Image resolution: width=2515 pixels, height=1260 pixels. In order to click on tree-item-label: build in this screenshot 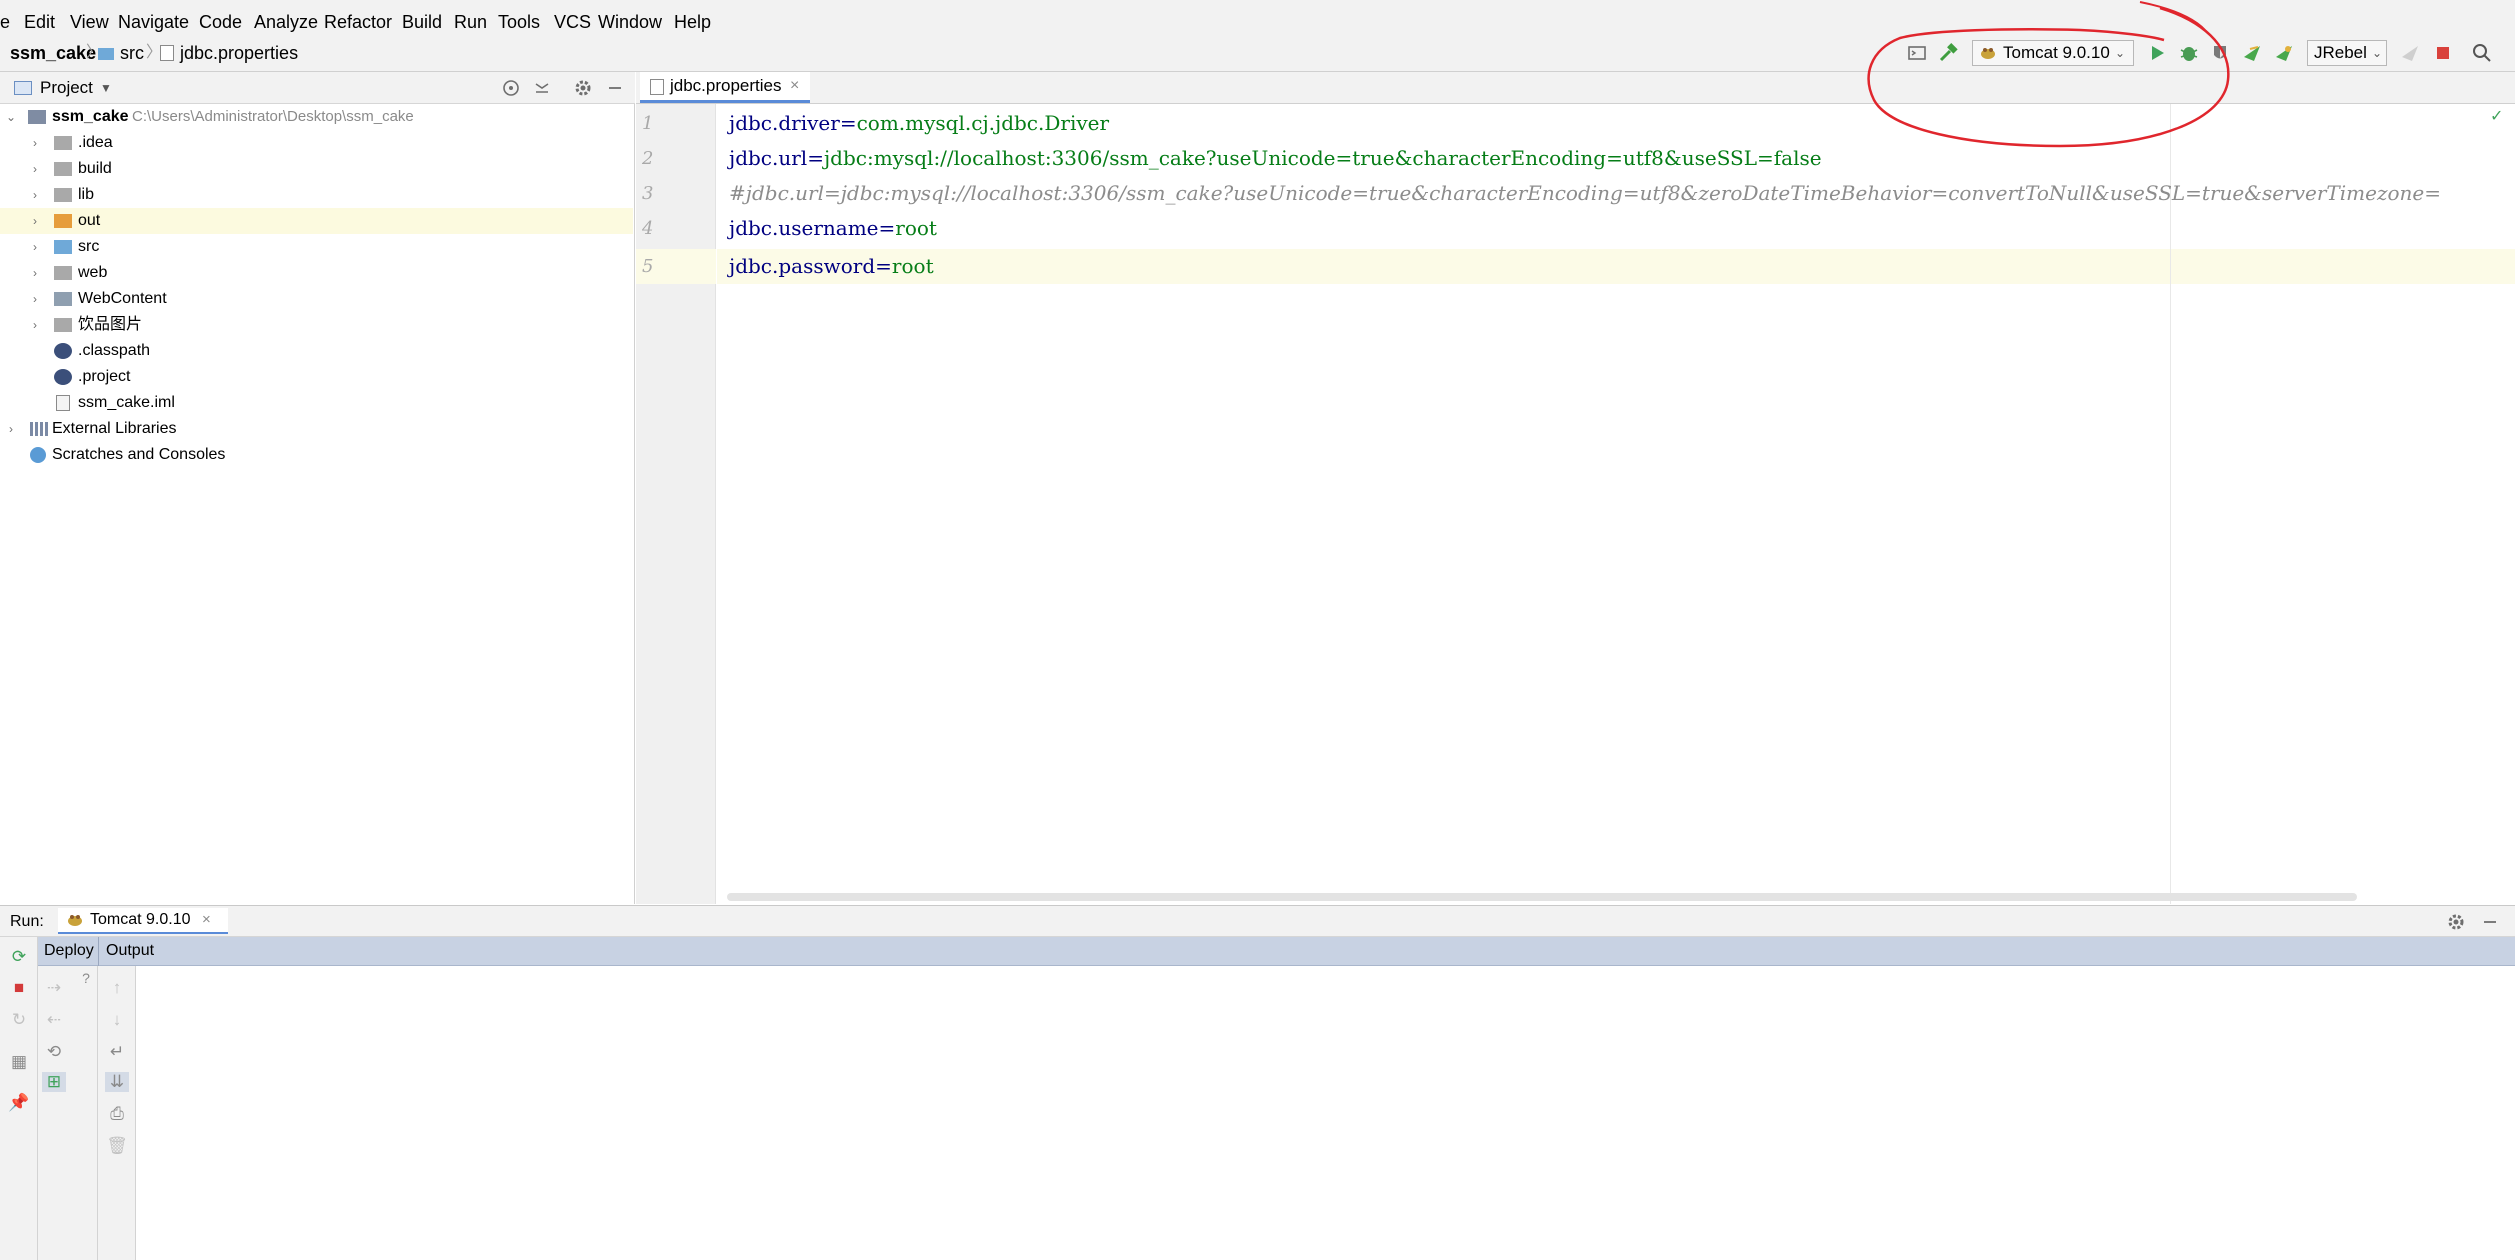, I will do `click(95, 168)`.